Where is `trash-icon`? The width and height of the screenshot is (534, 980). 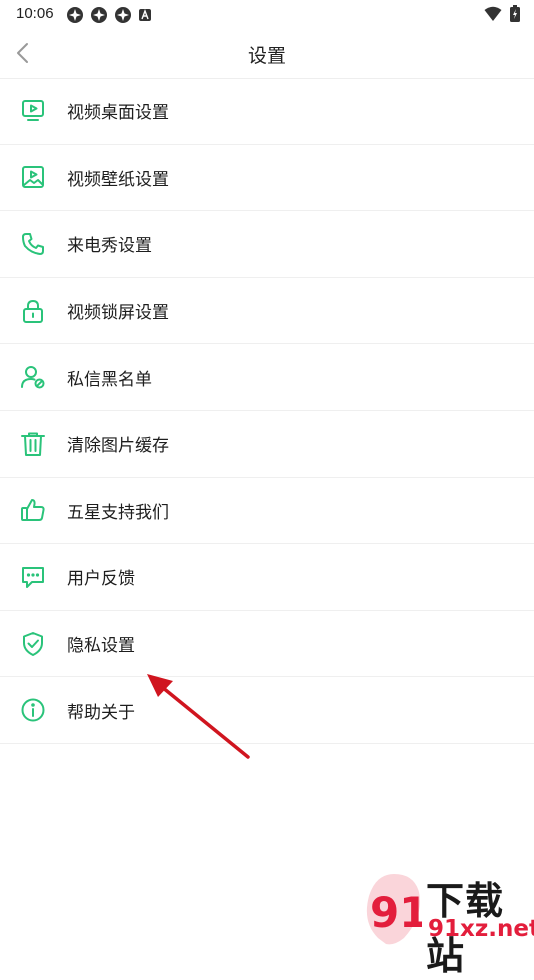
trash-icon is located at coordinates (33, 444).